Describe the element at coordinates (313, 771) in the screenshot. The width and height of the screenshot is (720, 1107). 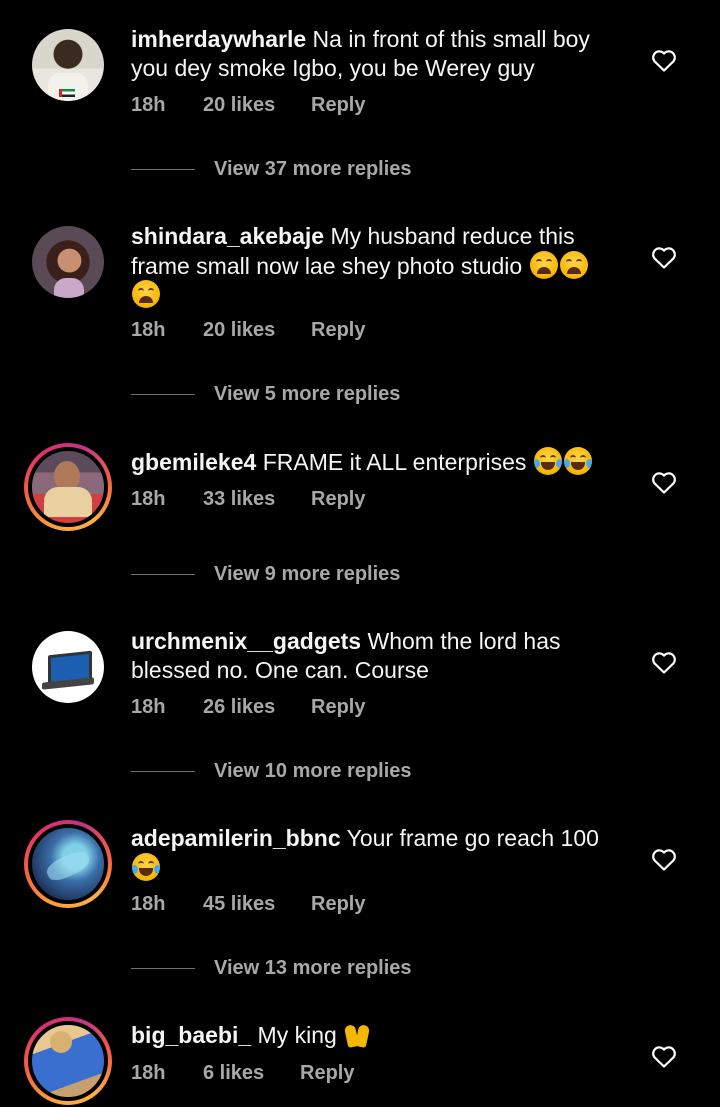
I see `view-replies-label: View 10 more replies` at that location.